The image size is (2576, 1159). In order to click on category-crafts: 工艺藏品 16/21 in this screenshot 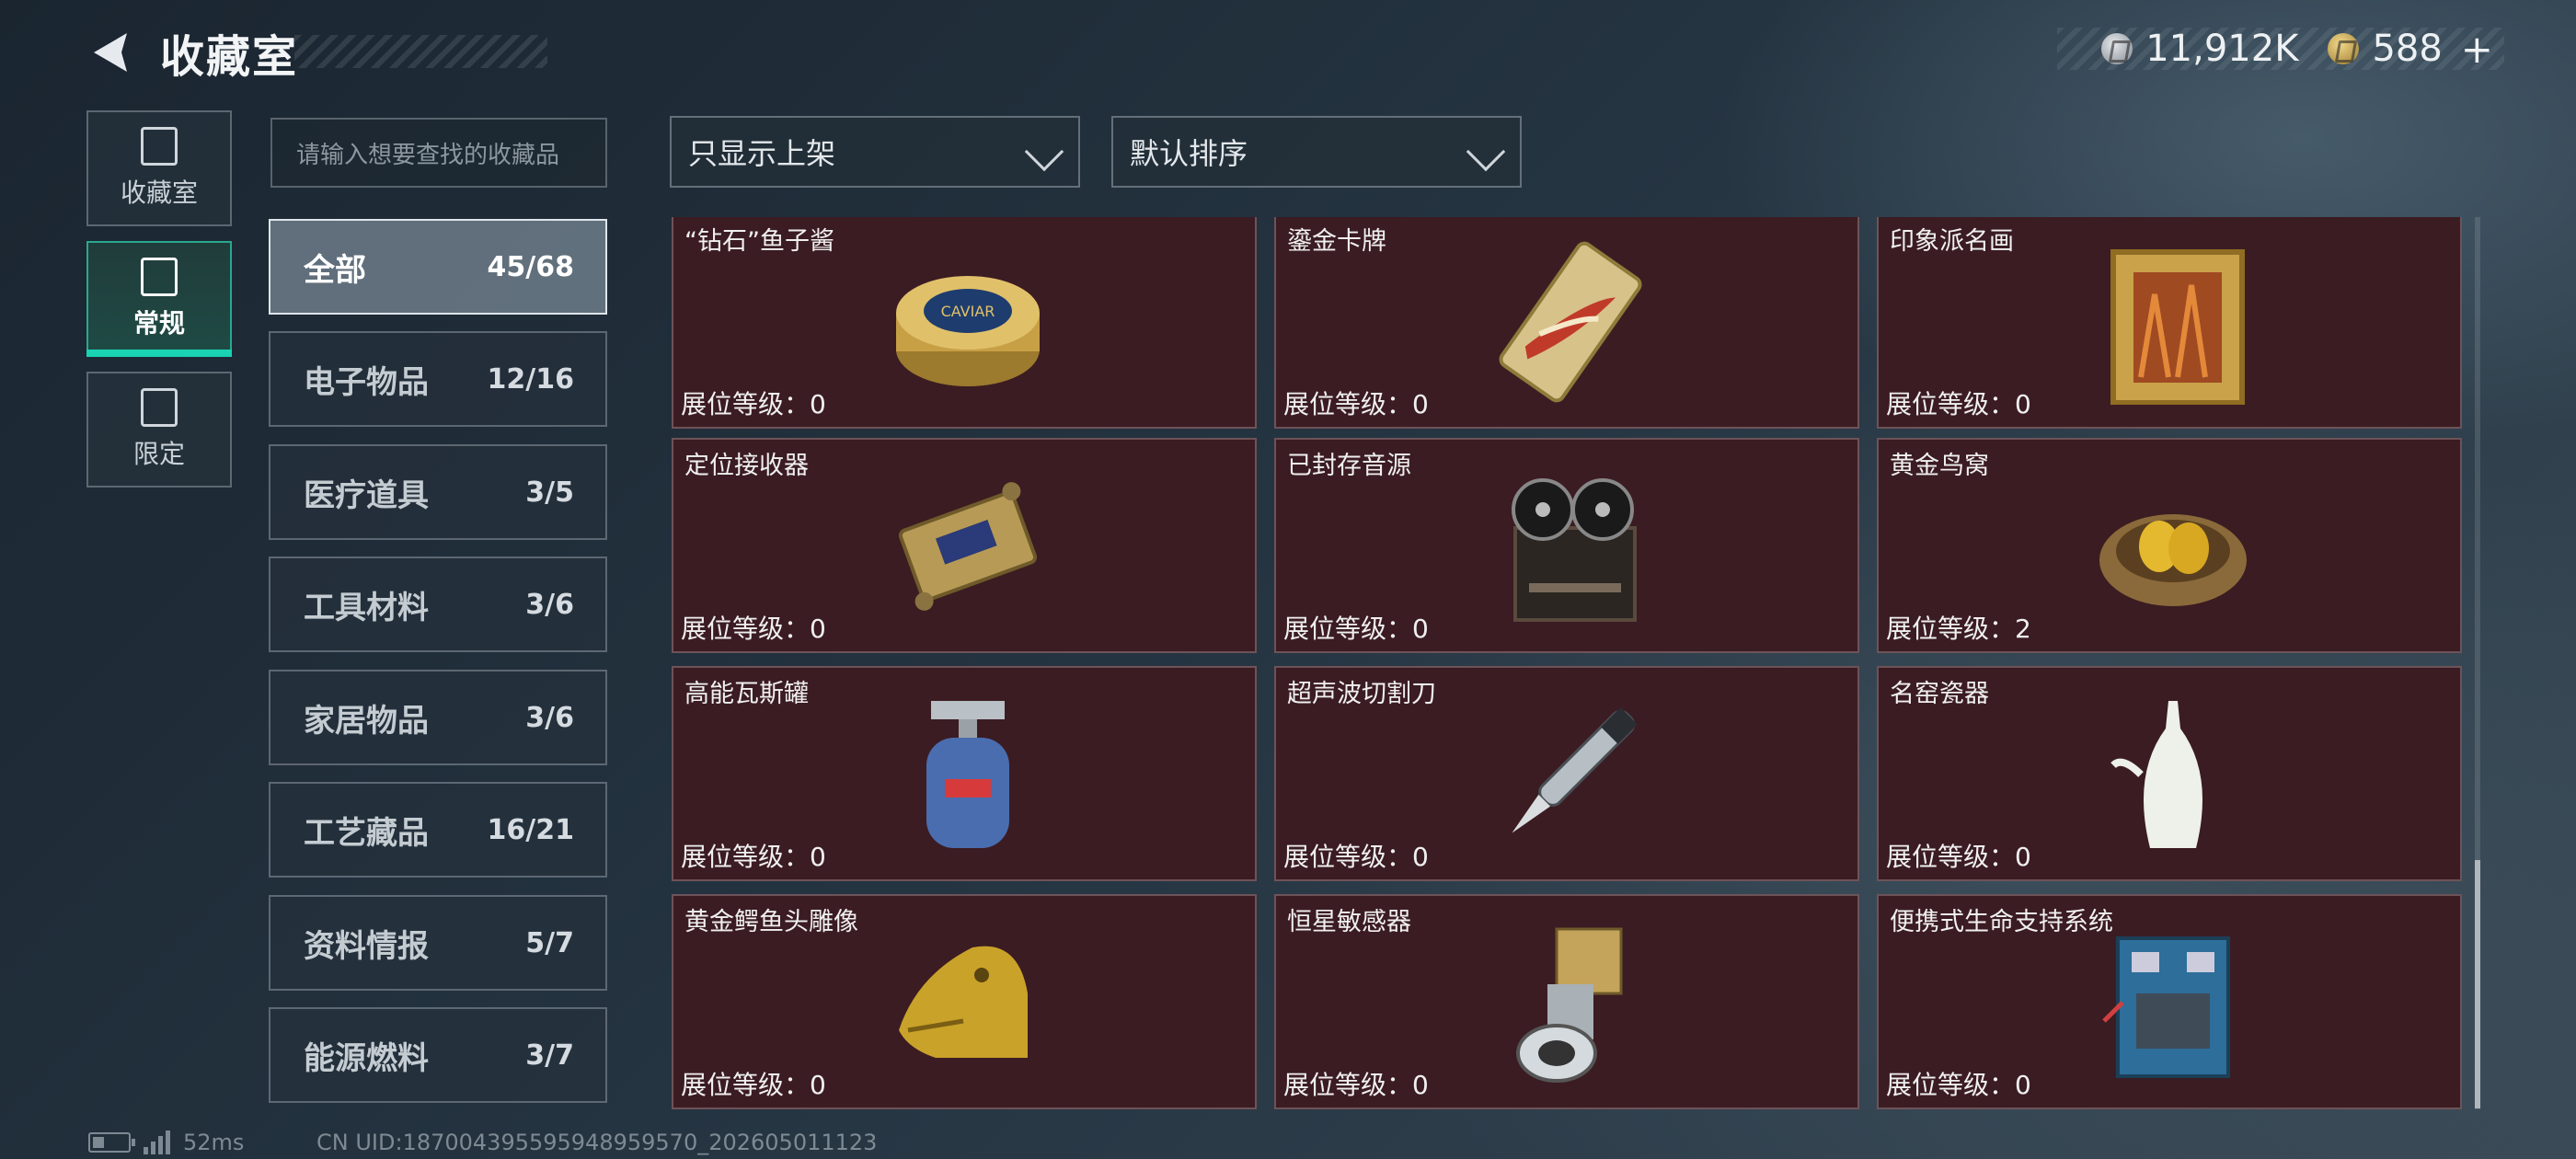, I will do `click(438, 830)`.